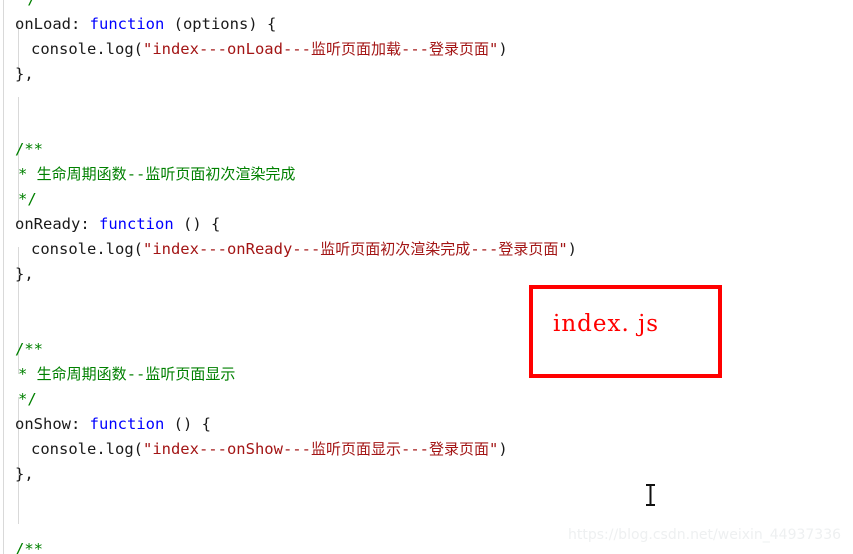 The width and height of the screenshot is (853, 554). What do you see at coordinates (426, 24) in the screenshot?
I see `code-line: onLoad: function (options) {` at bounding box center [426, 24].